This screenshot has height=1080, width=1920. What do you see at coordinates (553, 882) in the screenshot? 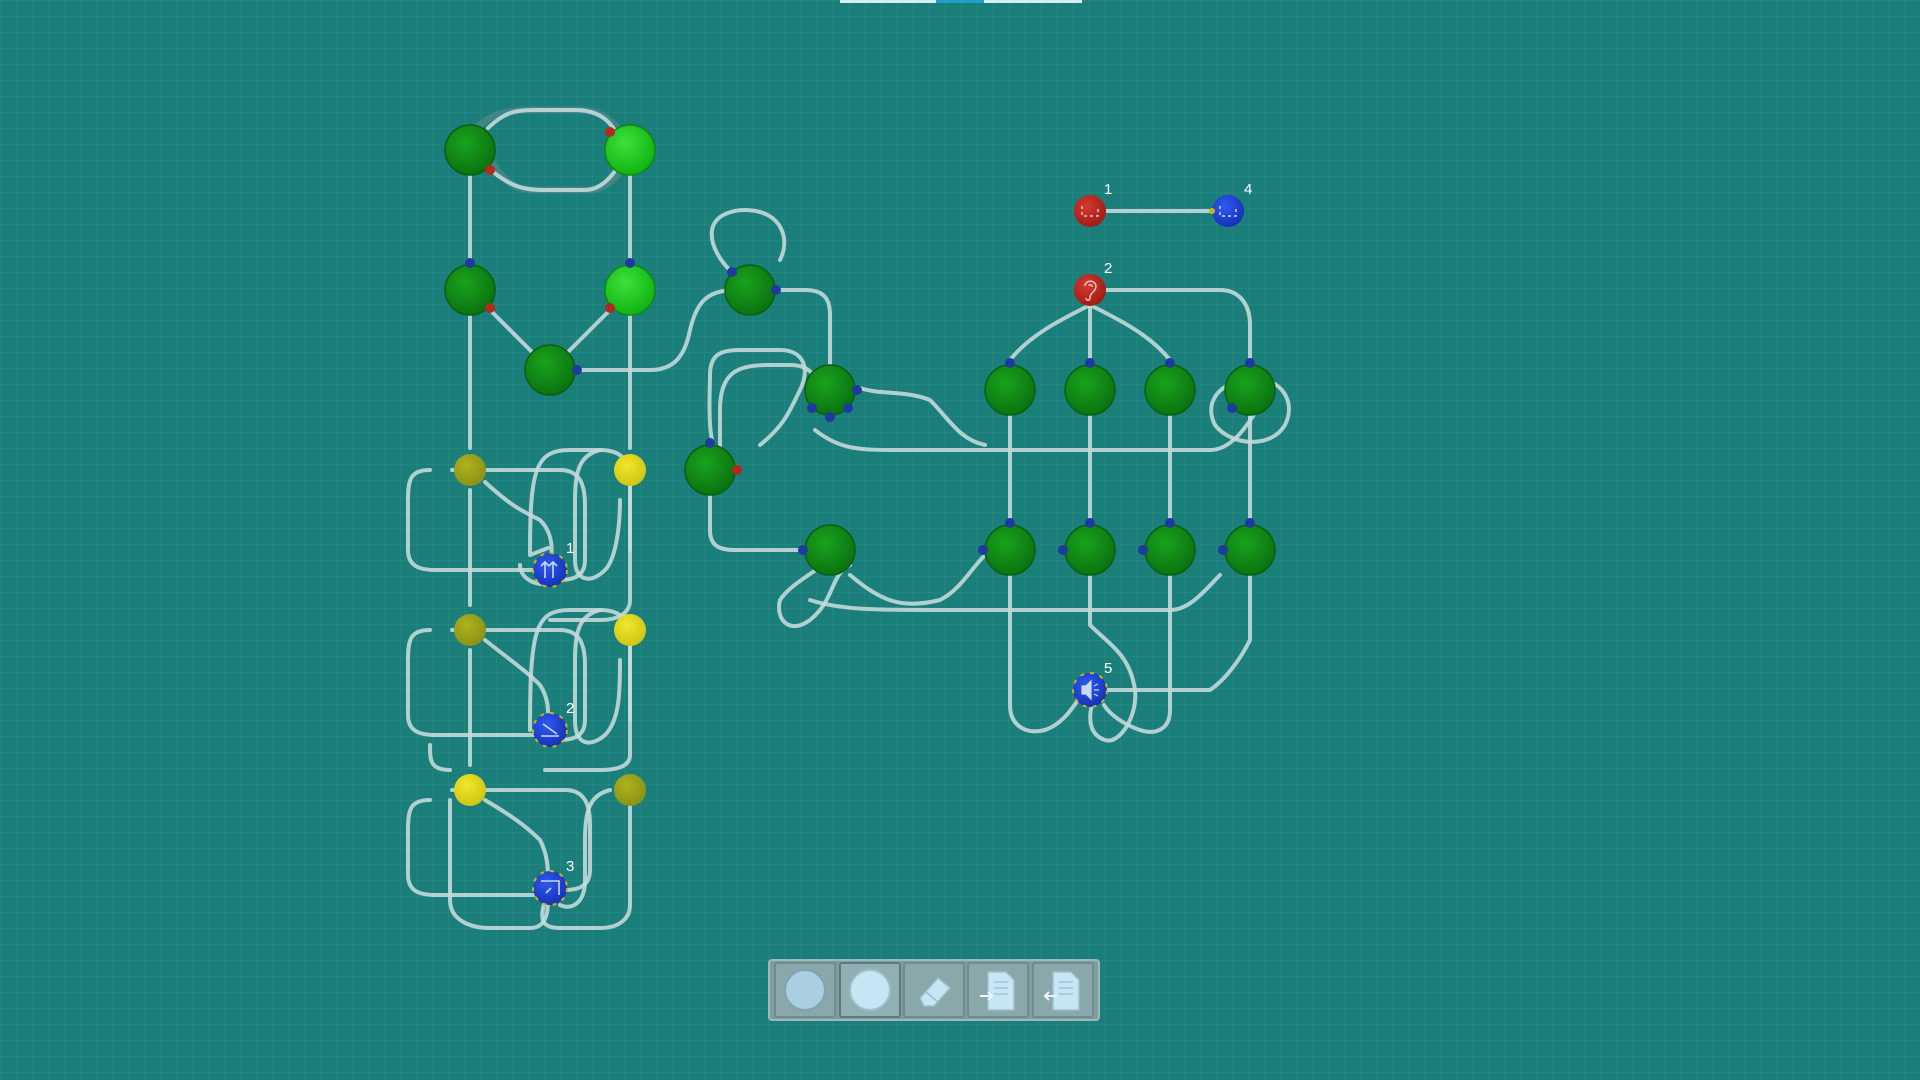
I see `corner-node: 3` at bounding box center [553, 882].